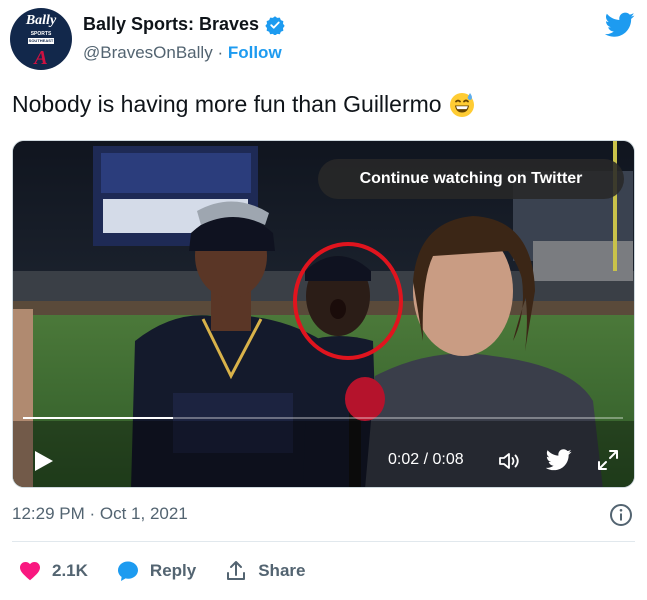 This screenshot has height=600, width=647. What do you see at coordinates (282, 570) in the screenshot?
I see `share-label: Share` at bounding box center [282, 570].